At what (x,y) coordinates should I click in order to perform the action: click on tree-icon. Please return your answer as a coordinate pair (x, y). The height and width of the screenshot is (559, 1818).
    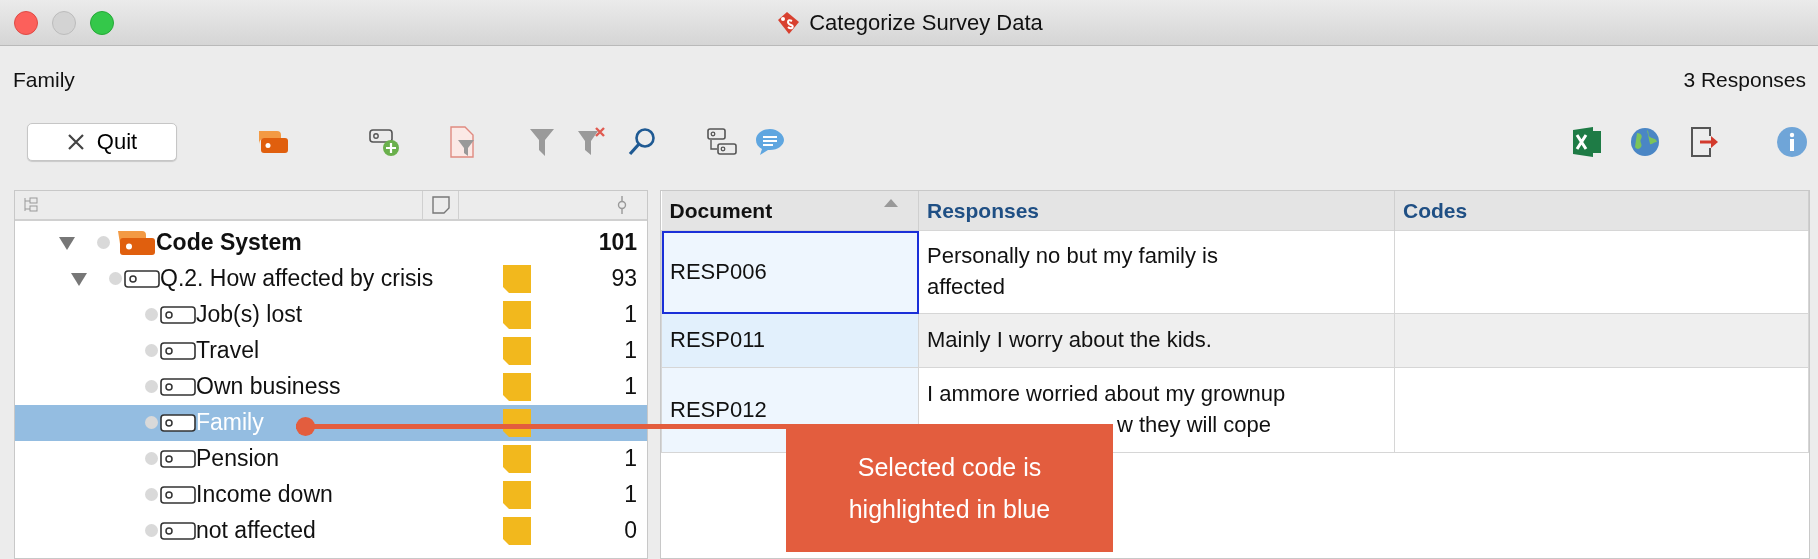
    Looking at the image, I should click on (31, 204).